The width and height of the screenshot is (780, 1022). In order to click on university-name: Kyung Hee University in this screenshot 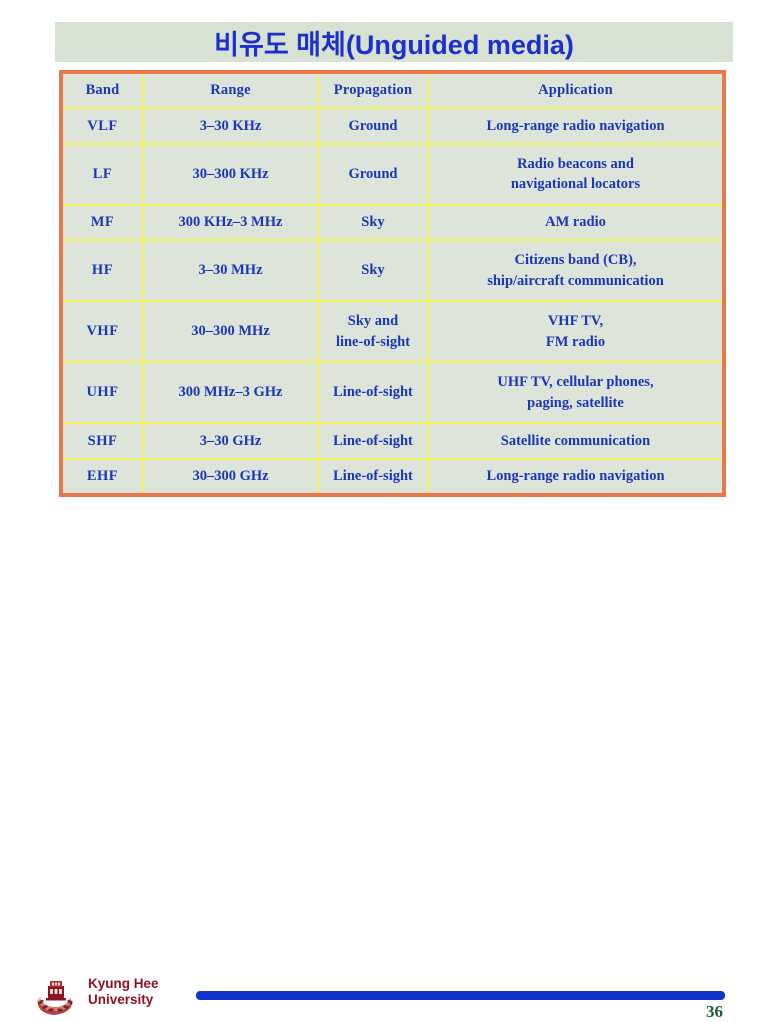, I will do `click(148, 992)`.